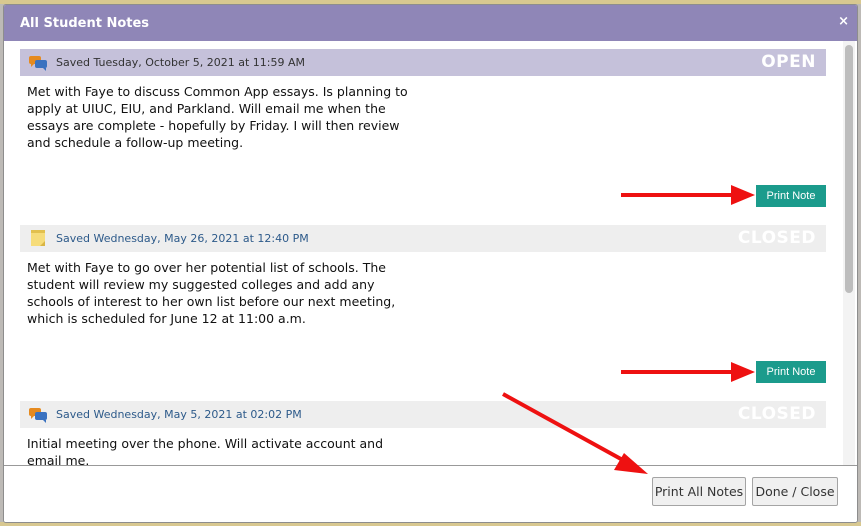 Image resolution: width=861 pixels, height=526 pixels. What do you see at coordinates (849, 169) in the screenshot?
I see `scrollbar-thumb` at bounding box center [849, 169].